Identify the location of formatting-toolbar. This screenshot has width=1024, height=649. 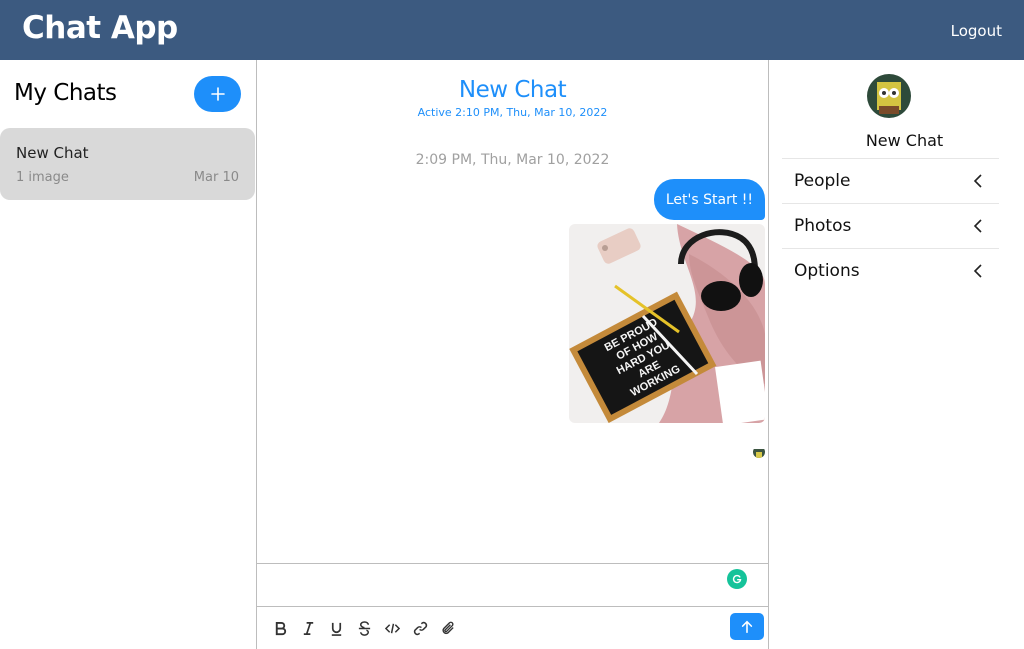
(512, 628).